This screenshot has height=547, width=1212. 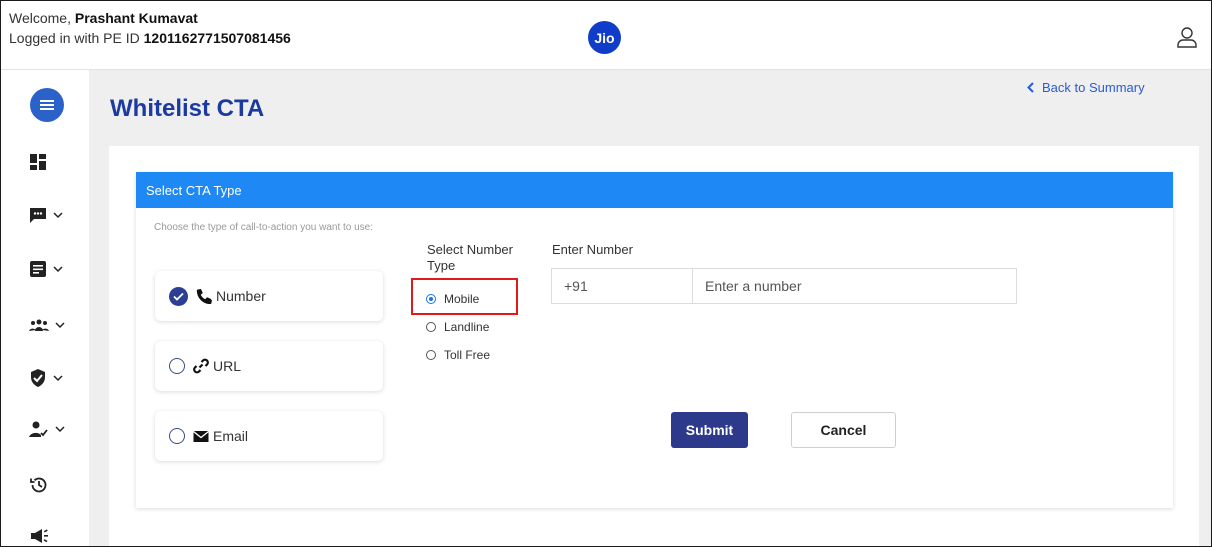 What do you see at coordinates (201, 366) in the screenshot?
I see `link-icon` at bounding box center [201, 366].